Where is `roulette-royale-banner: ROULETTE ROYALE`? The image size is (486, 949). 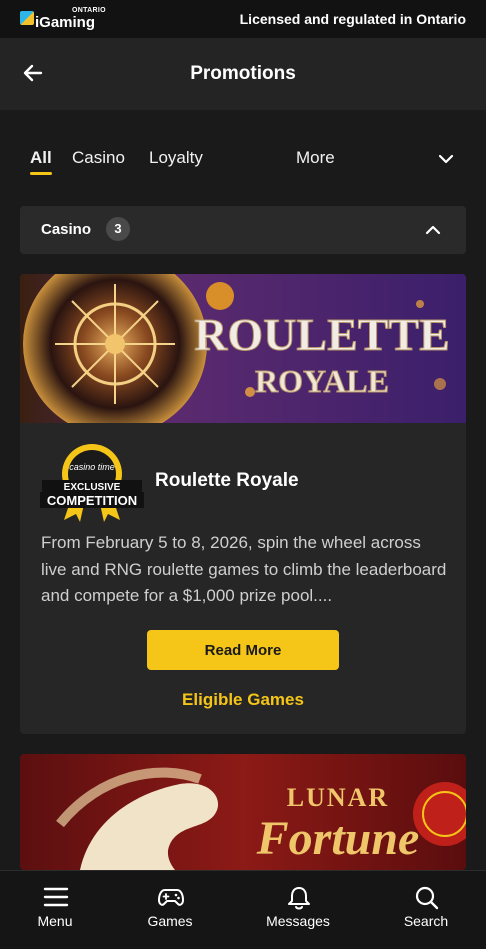 roulette-royale-banner: ROULETTE ROYALE is located at coordinates (243, 348).